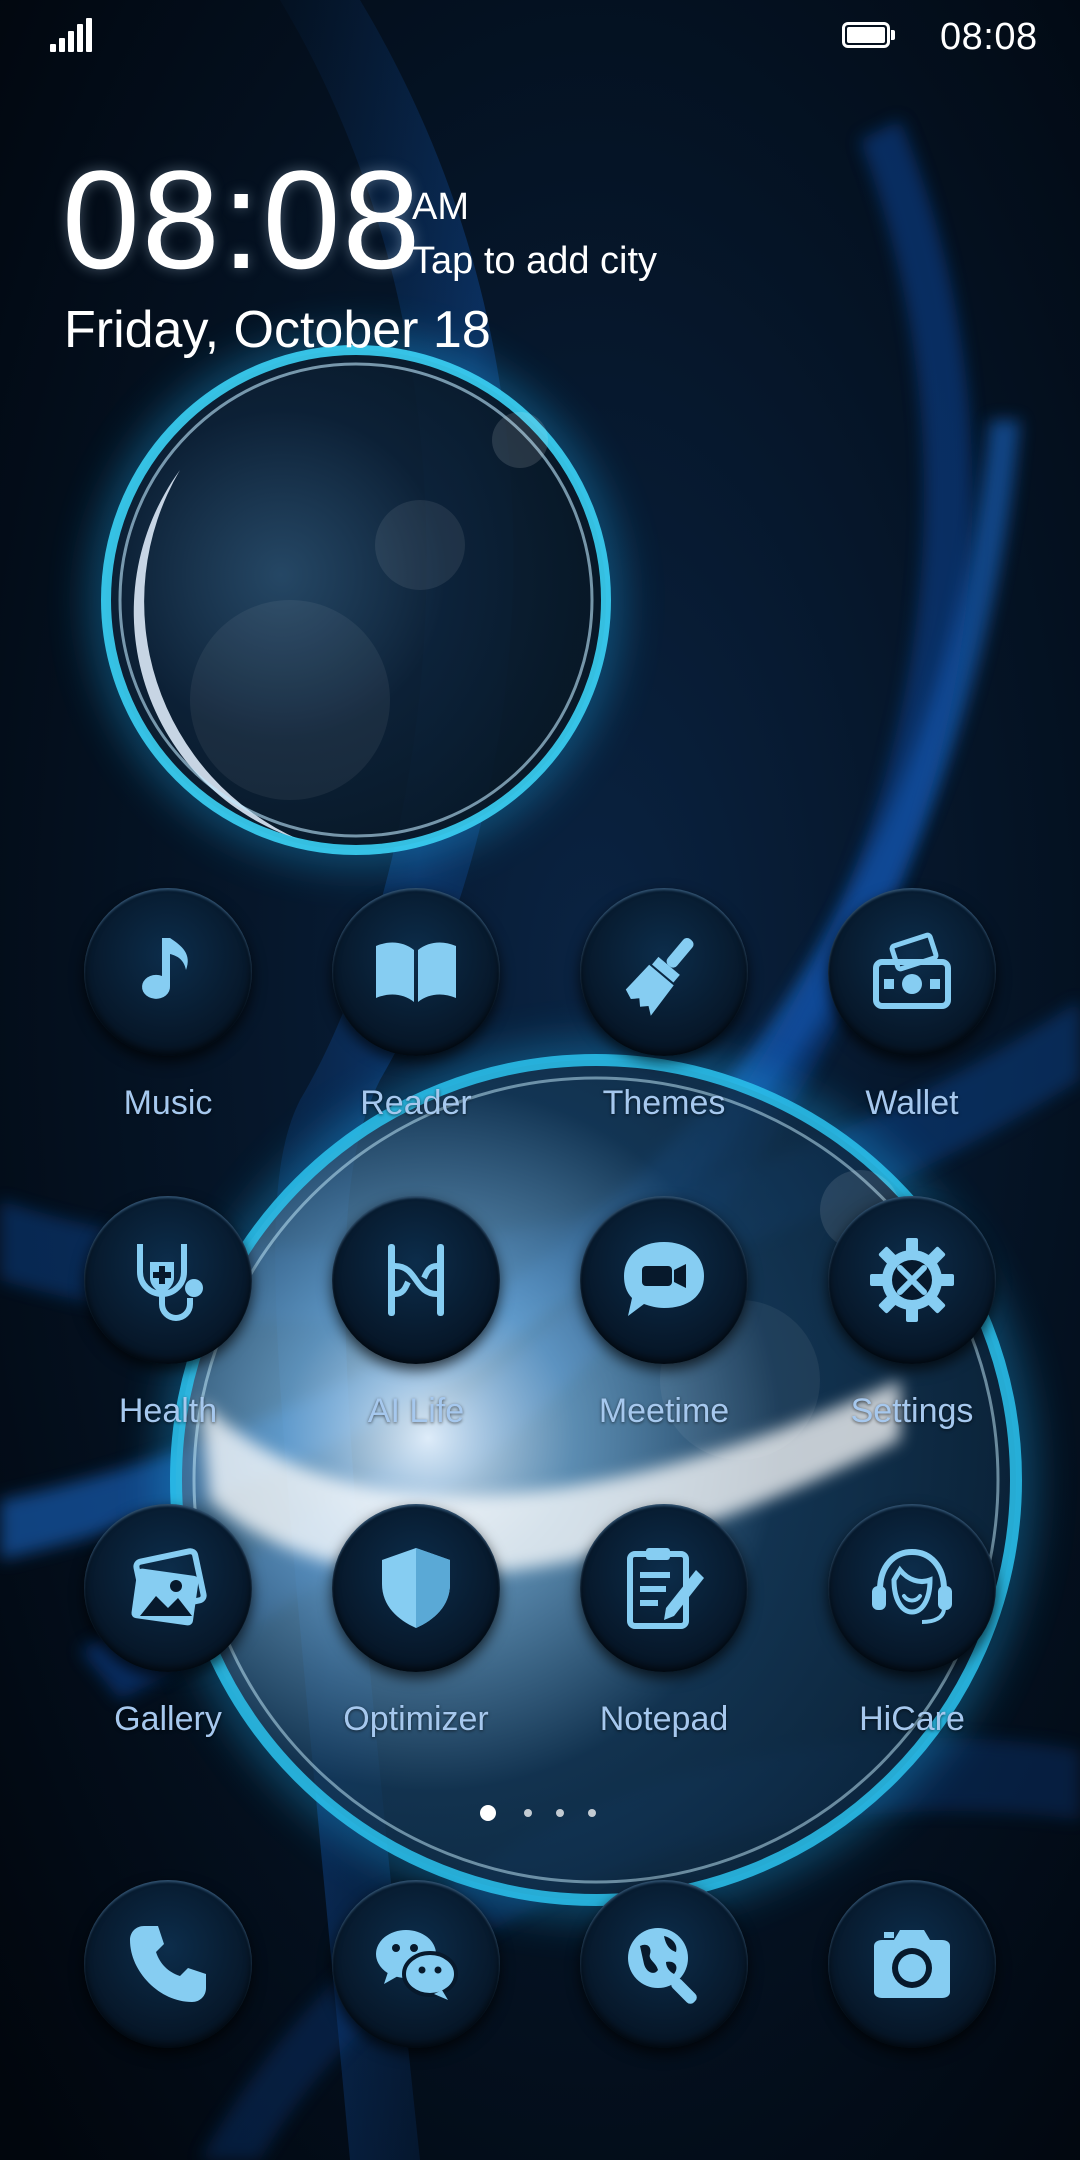 The image size is (1080, 2160). What do you see at coordinates (168, 1411) in the screenshot?
I see `app-label: Health` at bounding box center [168, 1411].